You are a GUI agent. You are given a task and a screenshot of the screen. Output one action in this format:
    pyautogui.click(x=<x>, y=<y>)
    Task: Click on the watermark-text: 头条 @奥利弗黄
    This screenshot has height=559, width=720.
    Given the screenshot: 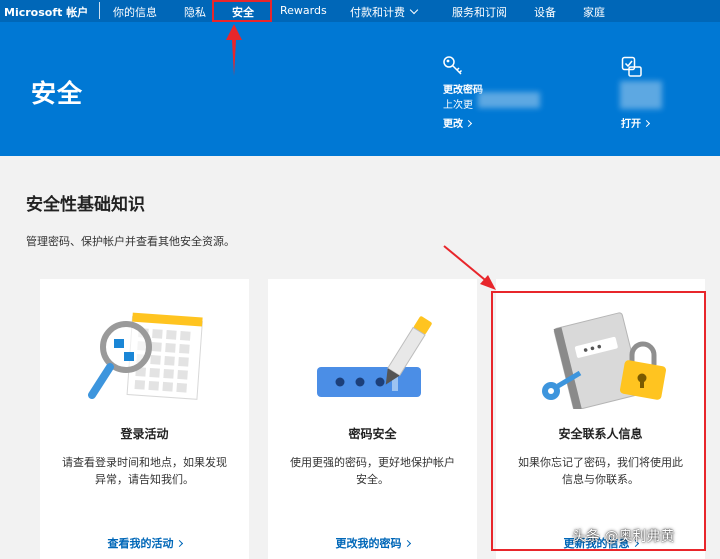 What is the action you would take?
    pyautogui.click(x=623, y=537)
    